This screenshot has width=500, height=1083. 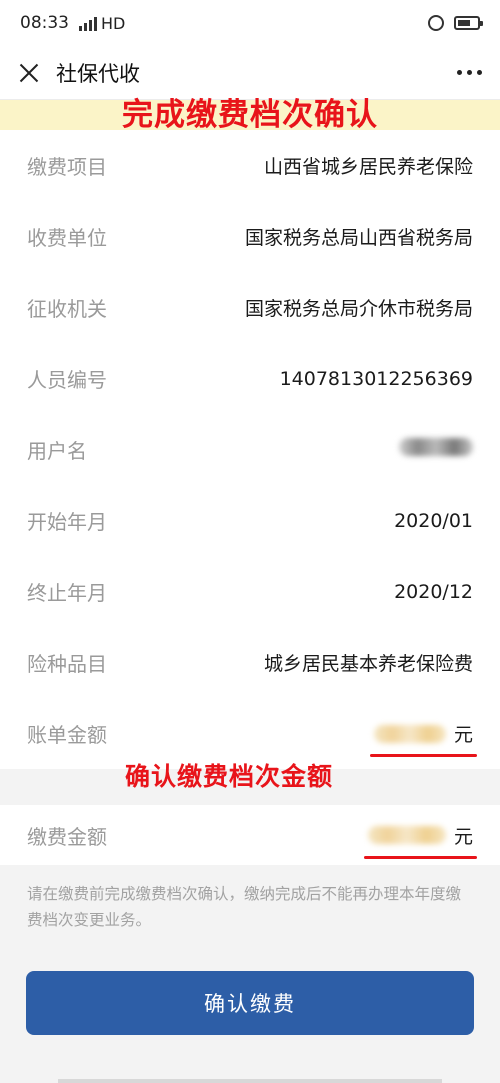 I want to click on alarm-icon, so click(x=436, y=23).